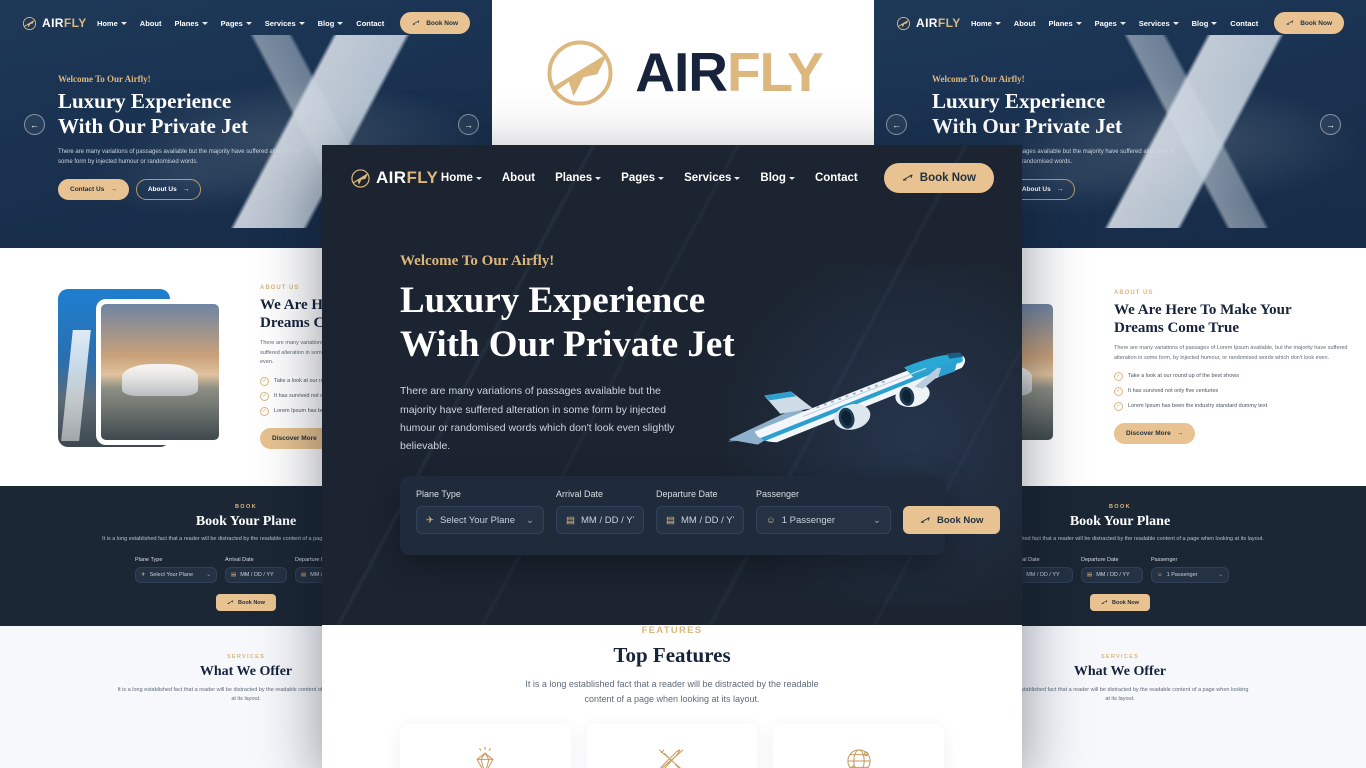  What do you see at coordinates (407, 177) in the screenshot?
I see `logo-text-main: AIRFLY` at bounding box center [407, 177].